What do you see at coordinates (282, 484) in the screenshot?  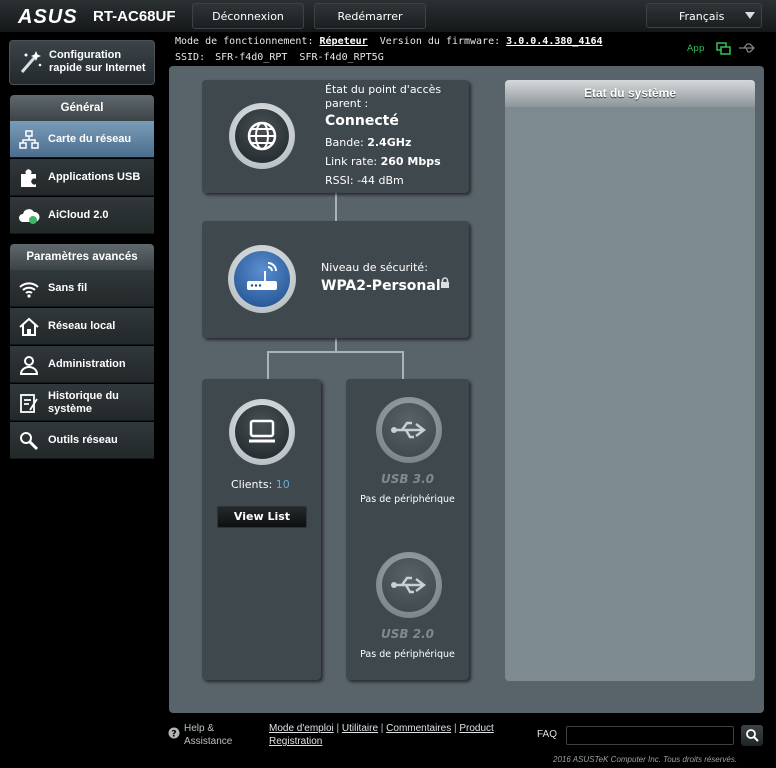 I see `clients-count: 10` at bounding box center [282, 484].